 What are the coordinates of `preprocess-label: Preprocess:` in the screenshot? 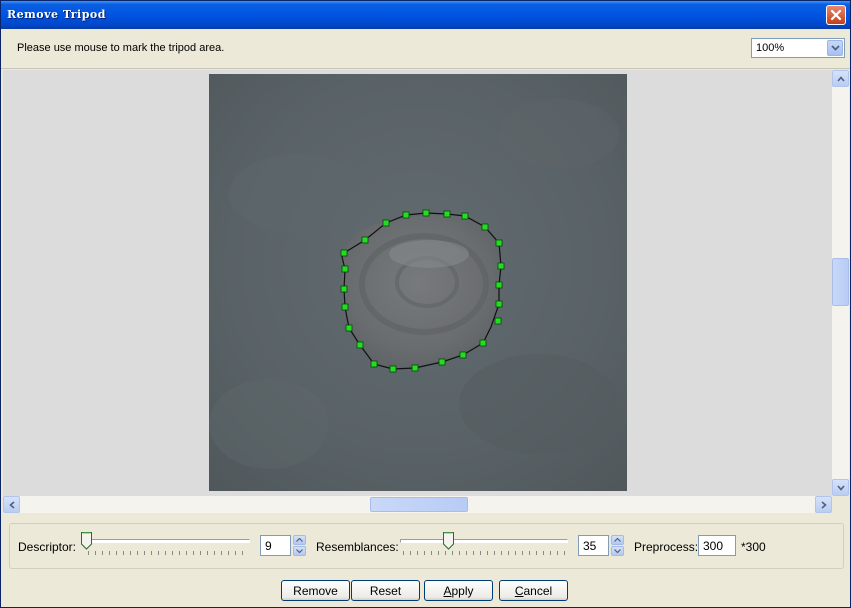 It's located at (666, 547).